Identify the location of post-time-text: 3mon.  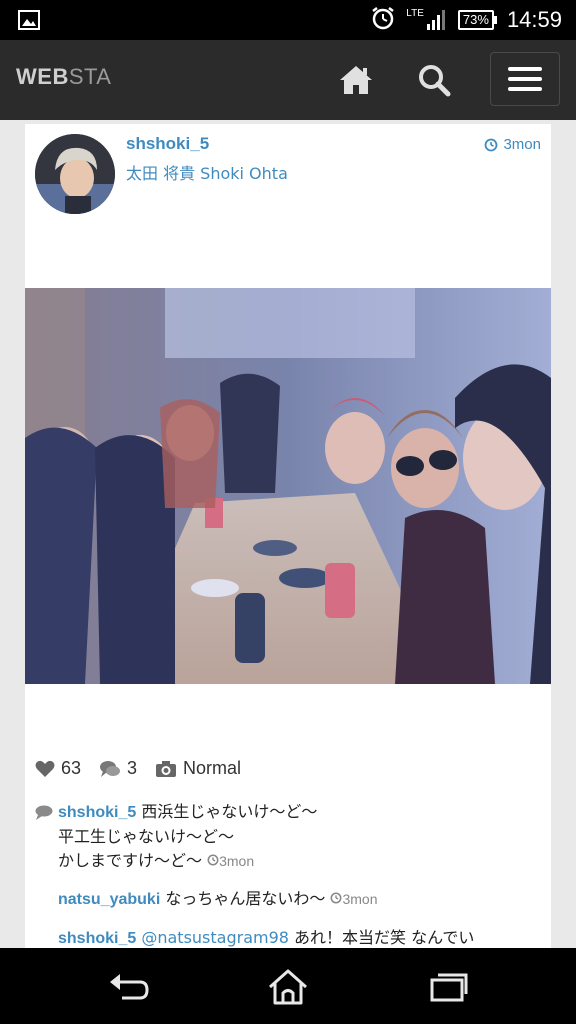
(522, 144).